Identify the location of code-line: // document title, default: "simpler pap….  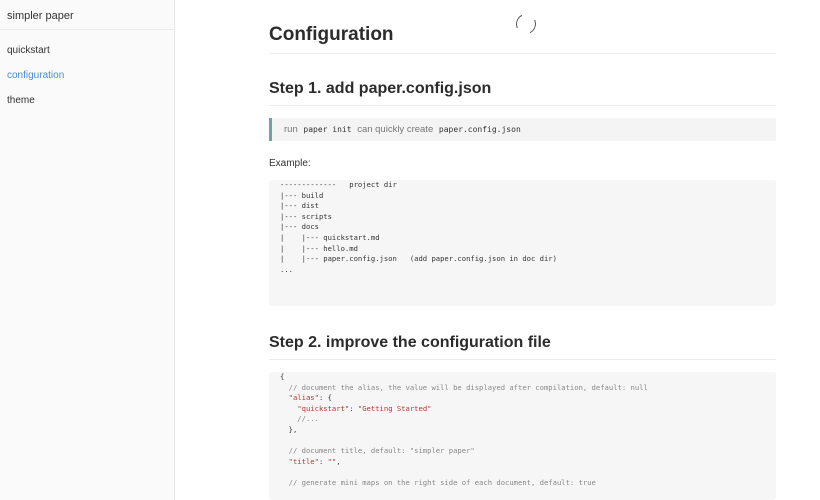
(377, 451).